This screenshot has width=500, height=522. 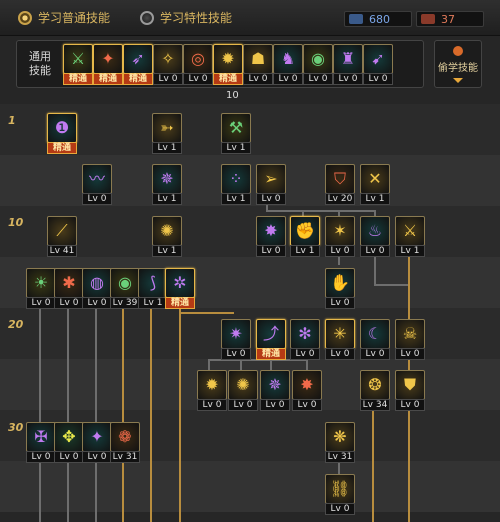 I want to click on learn-normal-radio: 学习普通技能, so click(x=64, y=17).